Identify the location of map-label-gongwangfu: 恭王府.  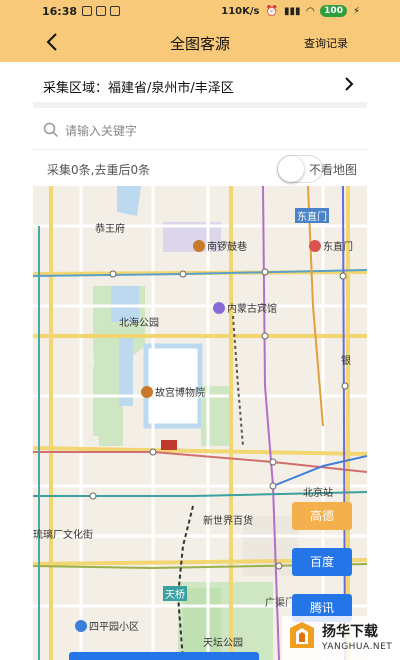
(110, 229).